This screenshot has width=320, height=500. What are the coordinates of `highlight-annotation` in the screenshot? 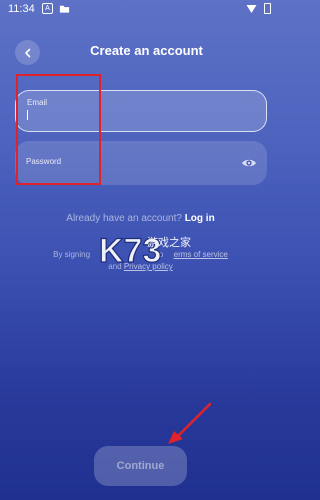 It's located at (58, 129).